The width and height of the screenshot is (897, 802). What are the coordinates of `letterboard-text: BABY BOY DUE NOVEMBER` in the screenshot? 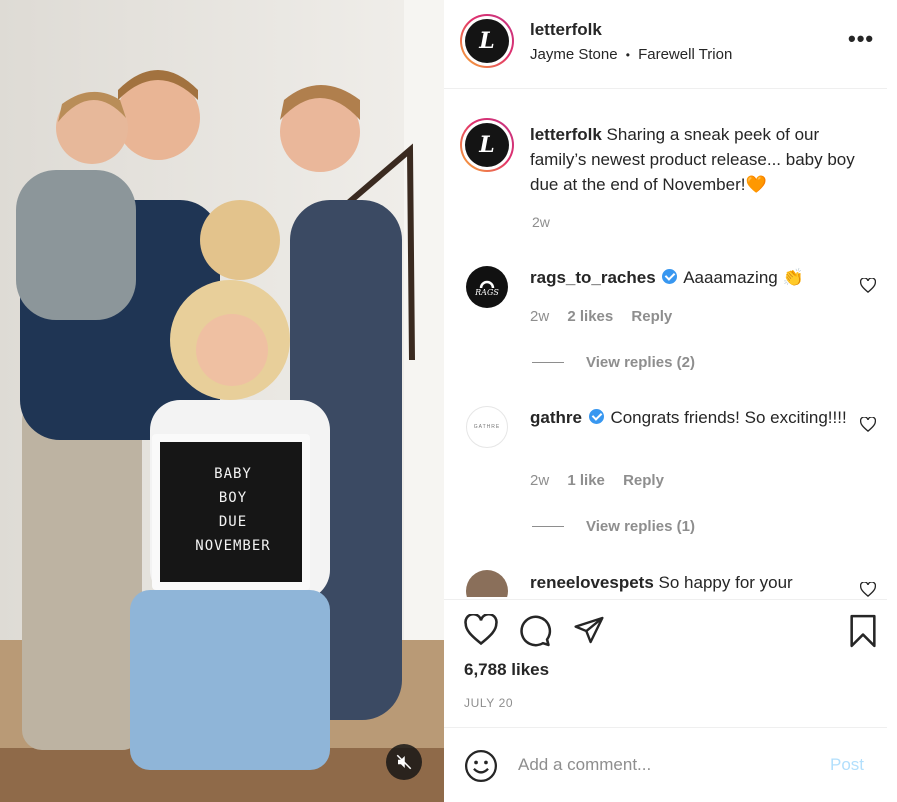 It's located at (233, 510).